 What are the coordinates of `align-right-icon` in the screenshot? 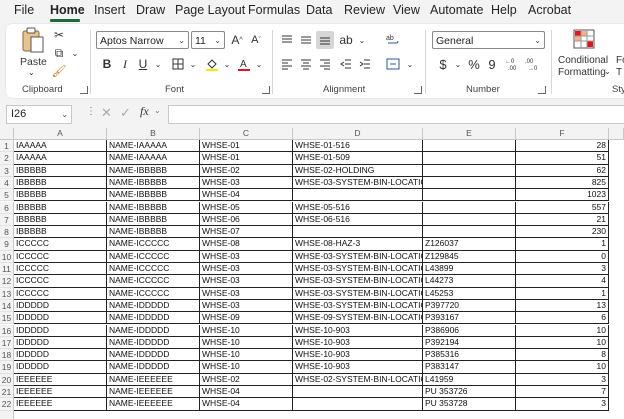 It's located at (325, 64).